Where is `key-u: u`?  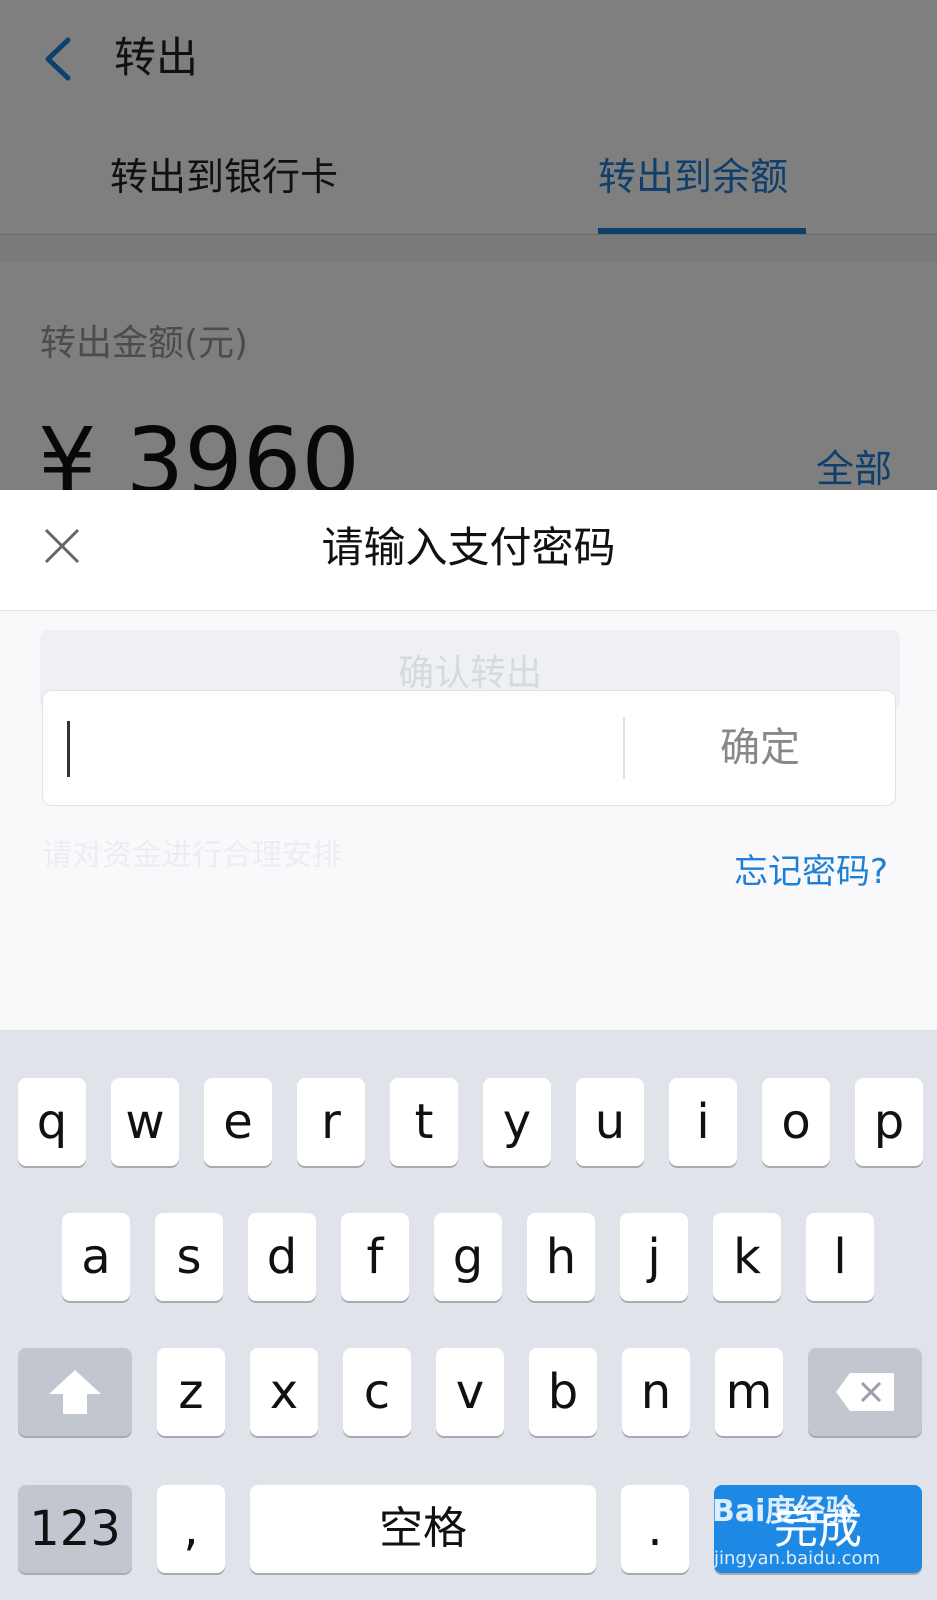 key-u: u is located at coordinates (610, 1122).